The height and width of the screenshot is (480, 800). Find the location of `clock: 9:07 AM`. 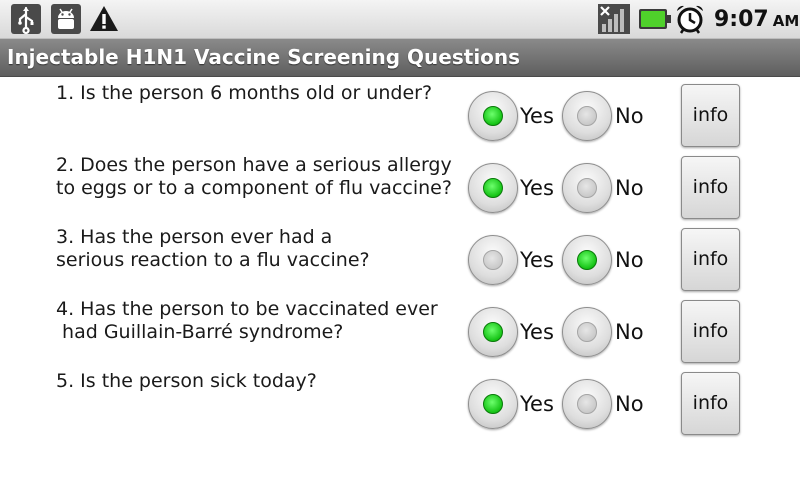

clock: 9:07 AM is located at coordinates (756, 20).